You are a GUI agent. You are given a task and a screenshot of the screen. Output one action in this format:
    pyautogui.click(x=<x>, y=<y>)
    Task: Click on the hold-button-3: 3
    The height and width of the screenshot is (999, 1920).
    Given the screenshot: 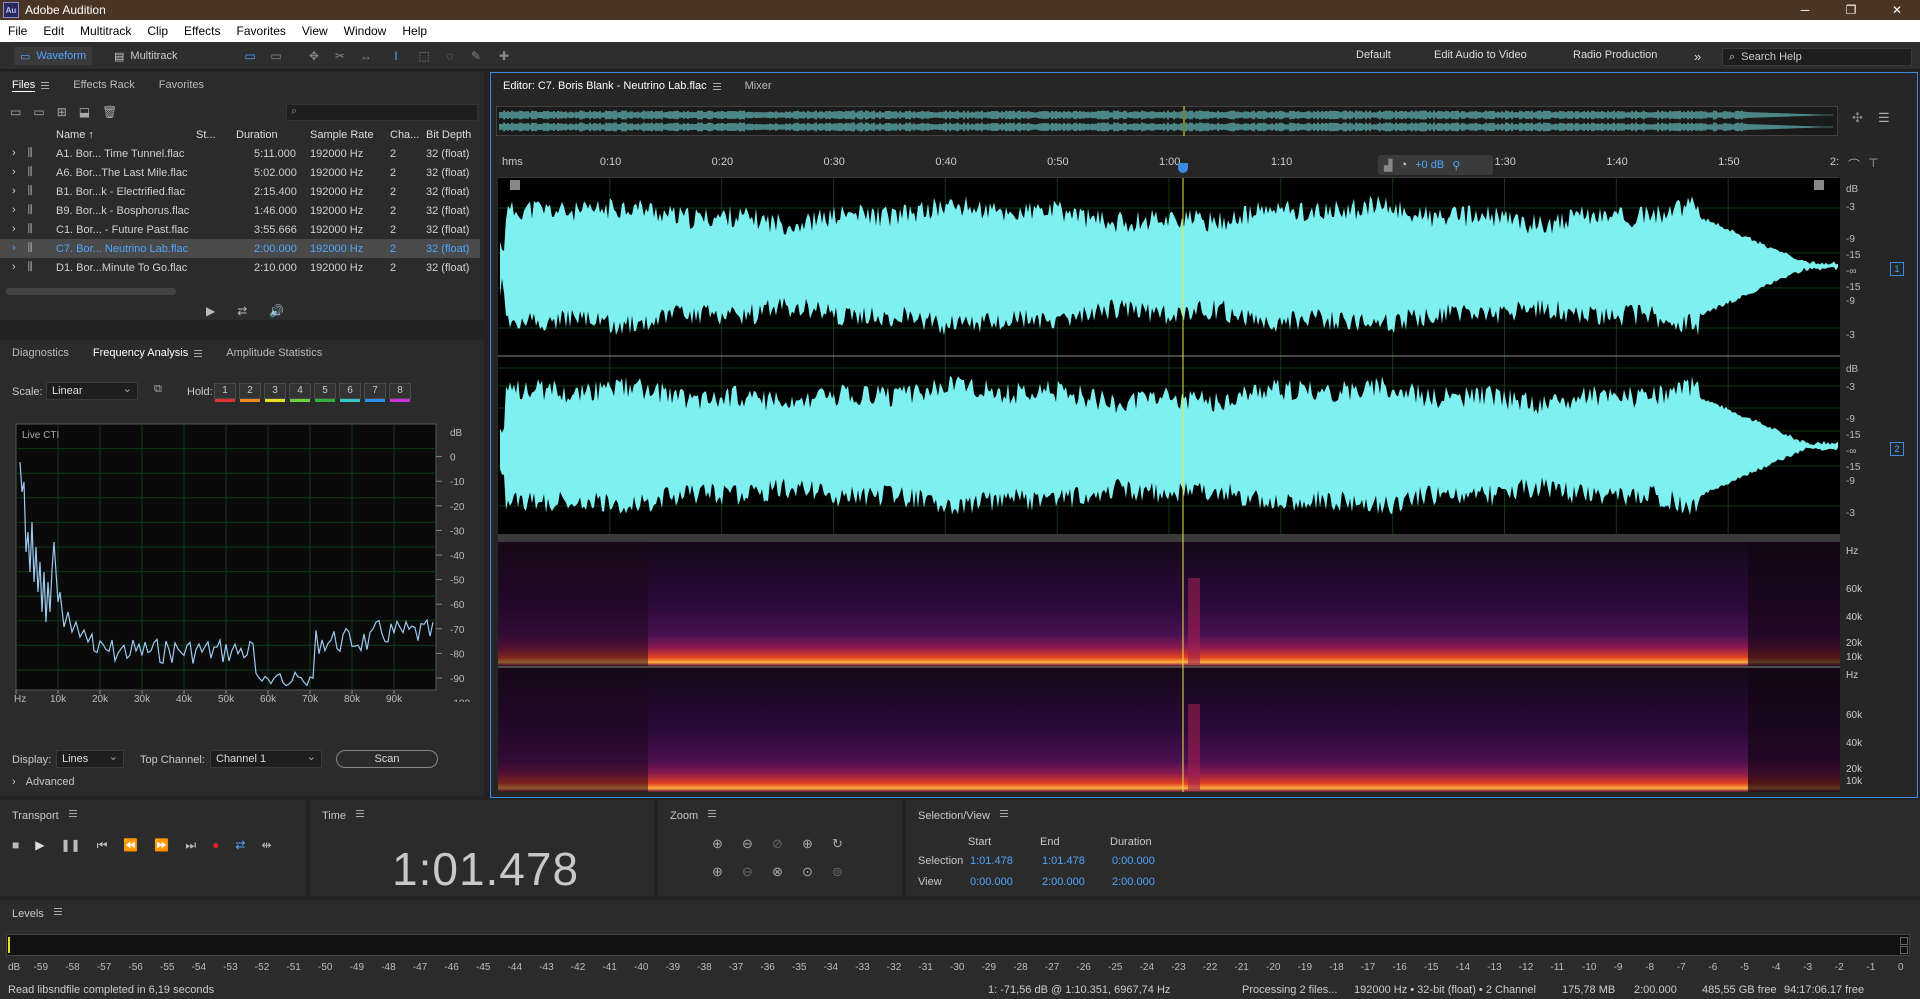 What is the action you would take?
    pyautogui.click(x=275, y=392)
    